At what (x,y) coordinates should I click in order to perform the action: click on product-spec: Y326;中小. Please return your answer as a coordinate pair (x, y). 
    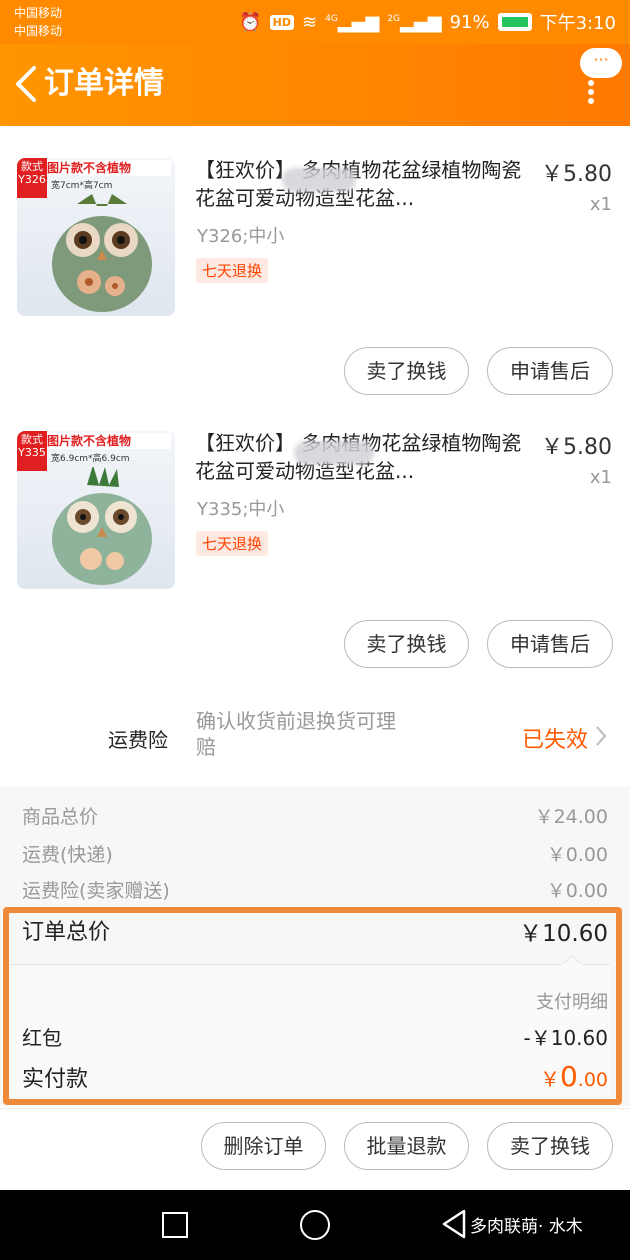
    Looking at the image, I should click on (241, 236).